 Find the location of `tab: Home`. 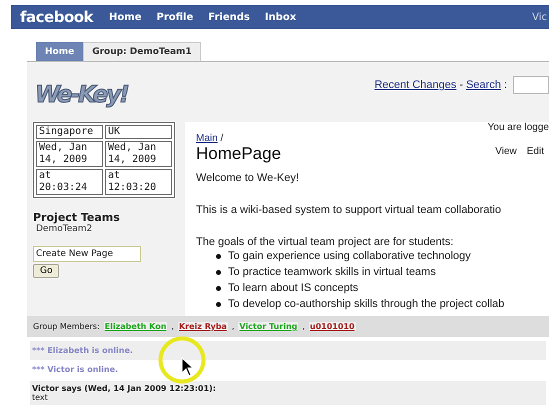

tab: Home is located at coordinates (60, 51).